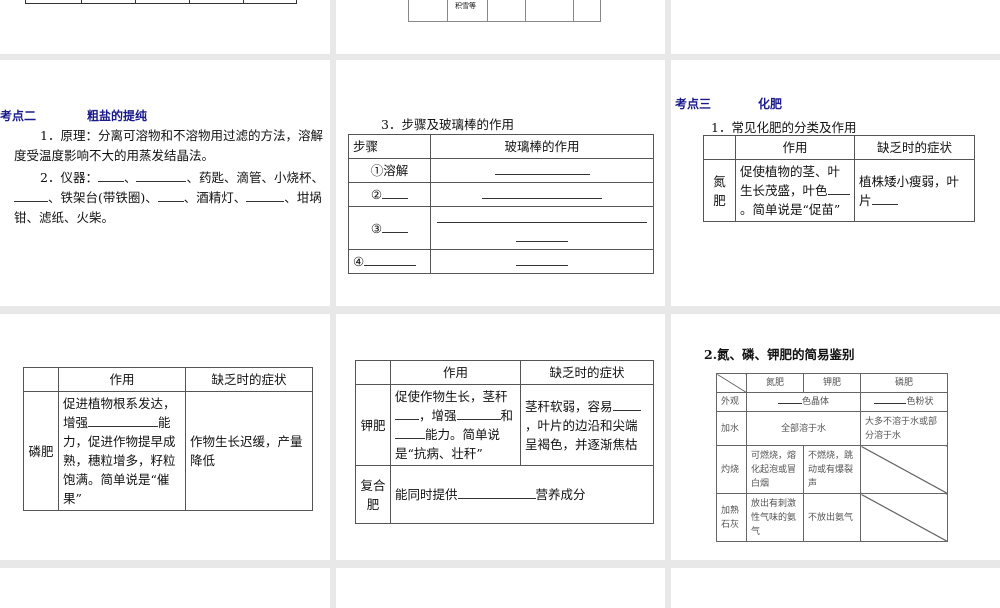 The height and width of the screenshot is (608, 1000). Describe the element at coordinates (770, 104) in the screenshot. I see `section-title: 化肥` at that location.